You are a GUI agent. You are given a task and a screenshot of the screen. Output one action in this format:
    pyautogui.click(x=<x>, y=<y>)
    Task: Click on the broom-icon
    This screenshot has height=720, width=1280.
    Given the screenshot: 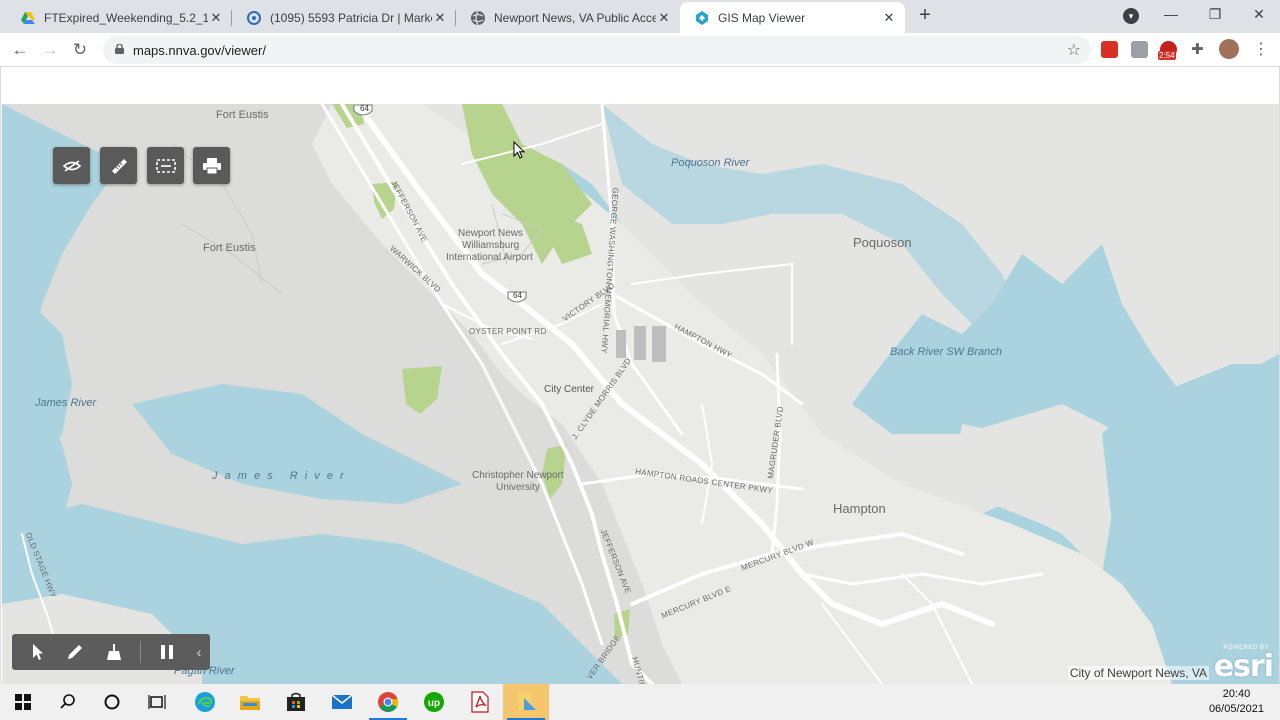 What is the action you would take?
    pyautogui.click(x=114, y=652)
    